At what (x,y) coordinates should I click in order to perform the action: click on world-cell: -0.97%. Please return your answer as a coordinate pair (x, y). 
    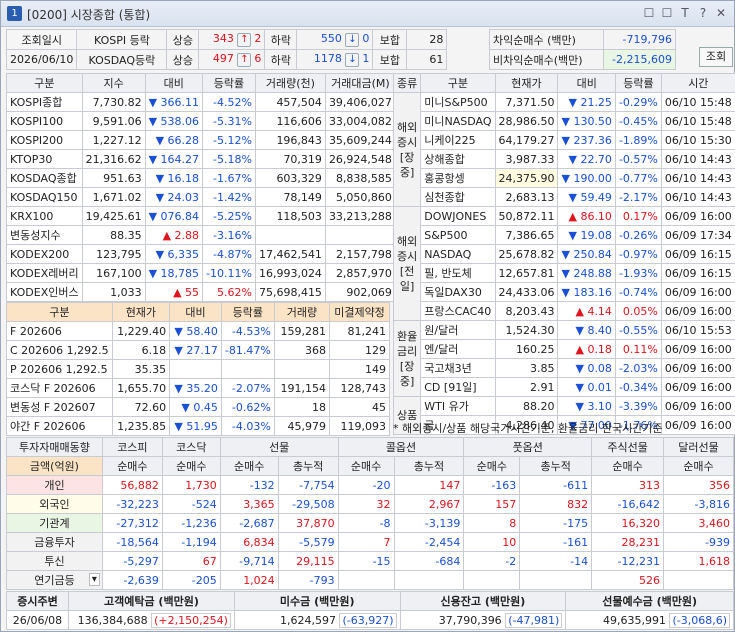
    Looking at the image, I should click on (638, 254).